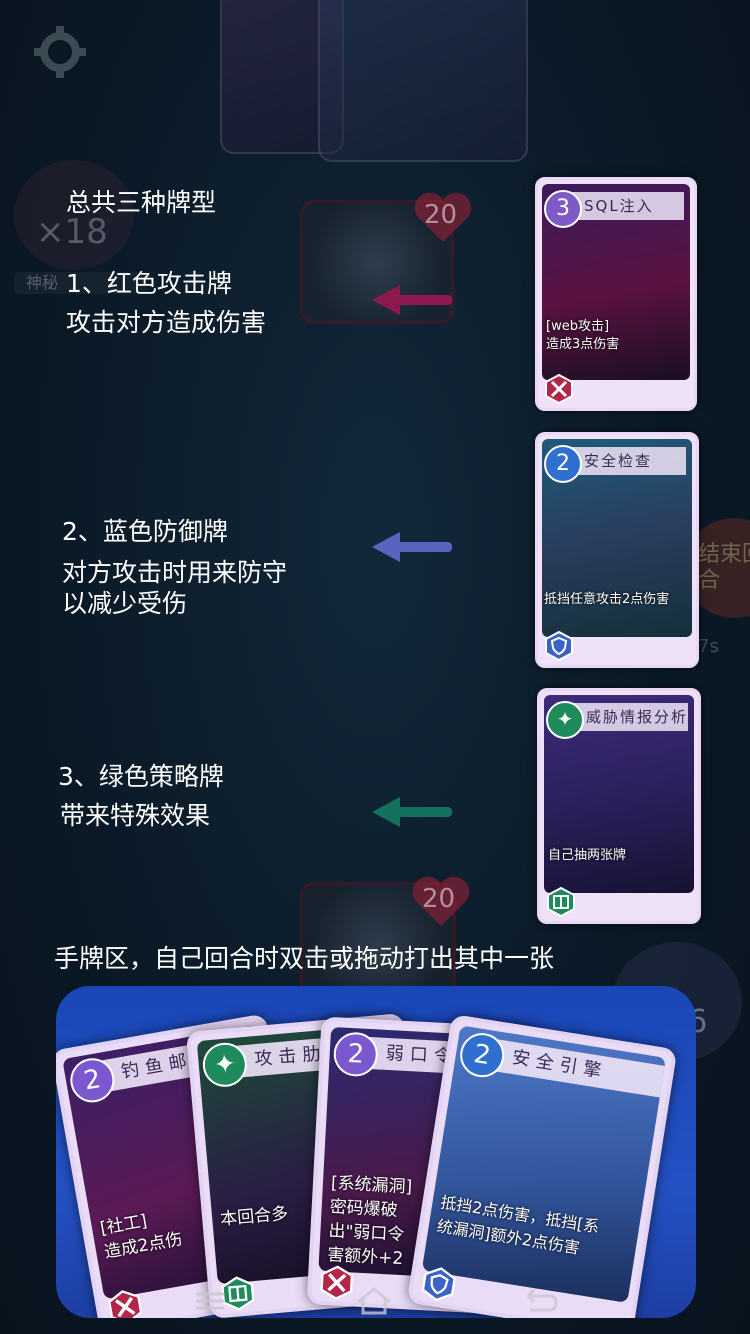  Describe the element at coordinates (578, 326) in the screenshot. I see `card-desc-line1: [web攻击]` at that location.